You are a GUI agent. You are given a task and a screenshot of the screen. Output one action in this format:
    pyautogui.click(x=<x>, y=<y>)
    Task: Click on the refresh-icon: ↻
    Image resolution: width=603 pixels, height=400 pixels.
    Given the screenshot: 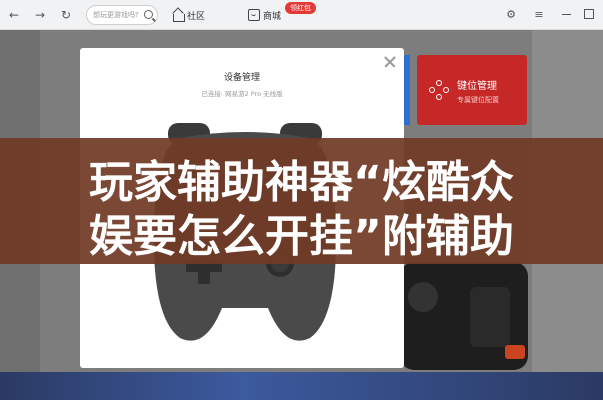 What is the action you would take?
    pyautogui.click(x=66, y=15)
    